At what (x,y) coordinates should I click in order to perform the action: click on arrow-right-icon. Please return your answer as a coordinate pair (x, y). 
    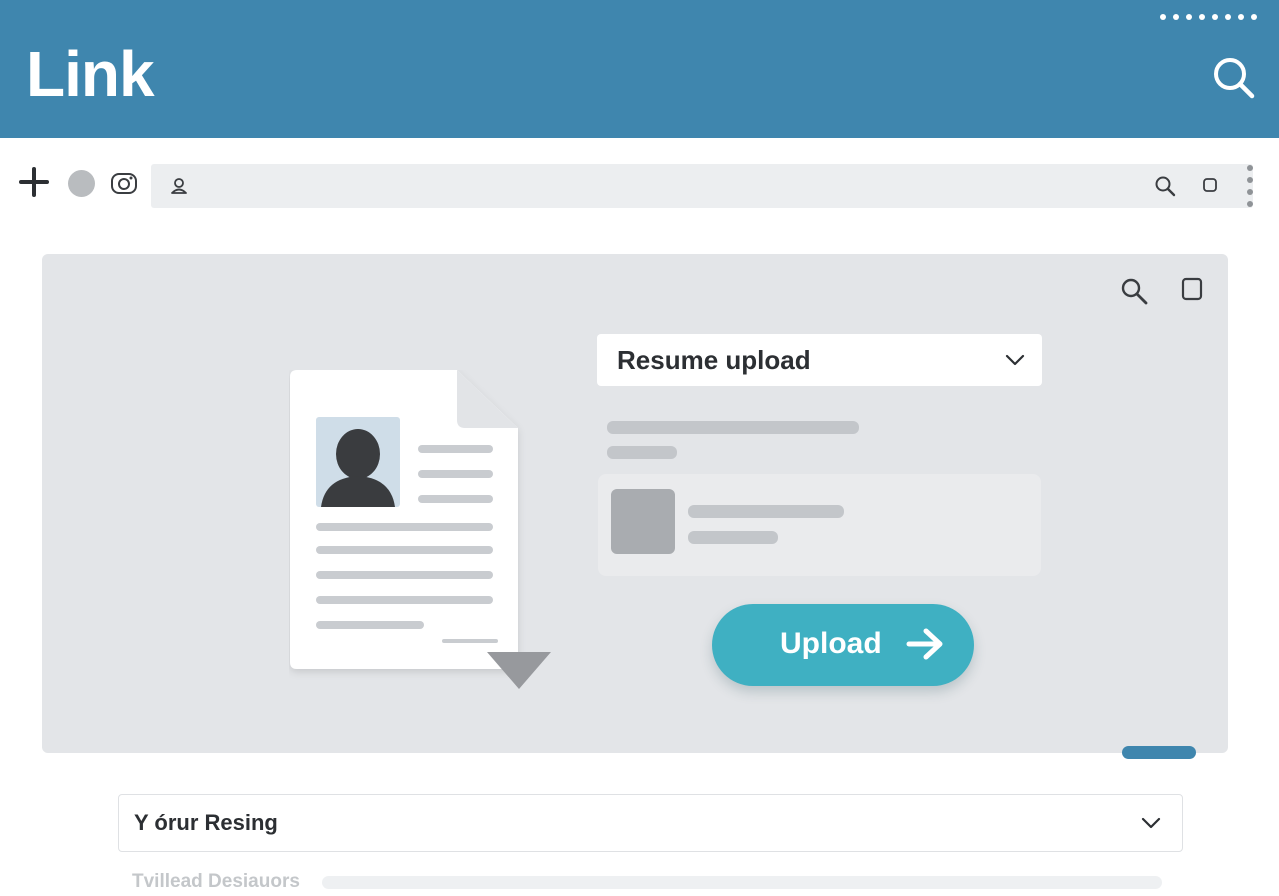
    Looking at the image, I should click on (924, 644).